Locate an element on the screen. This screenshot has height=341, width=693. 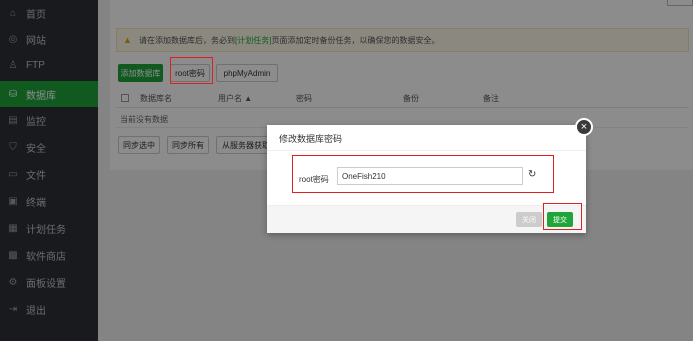
change-password-modal: 修改数据库密码 root密码 ↻ 关闭 提交 is located at coordinates (426, 179).